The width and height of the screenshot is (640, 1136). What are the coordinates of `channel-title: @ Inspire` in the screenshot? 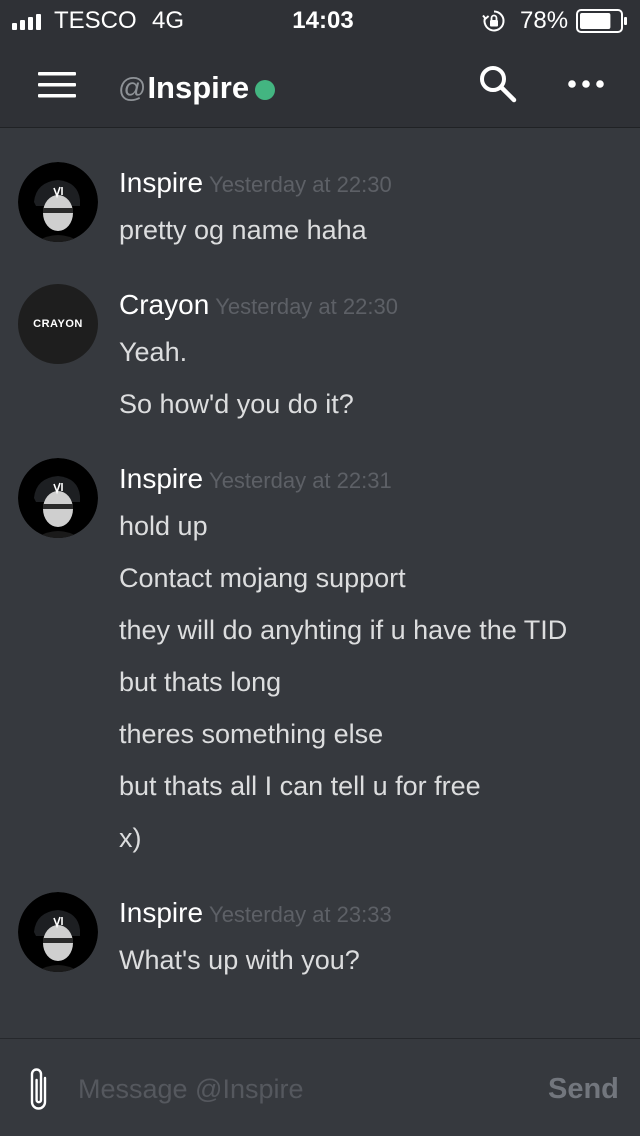 It's located at (197, 88).